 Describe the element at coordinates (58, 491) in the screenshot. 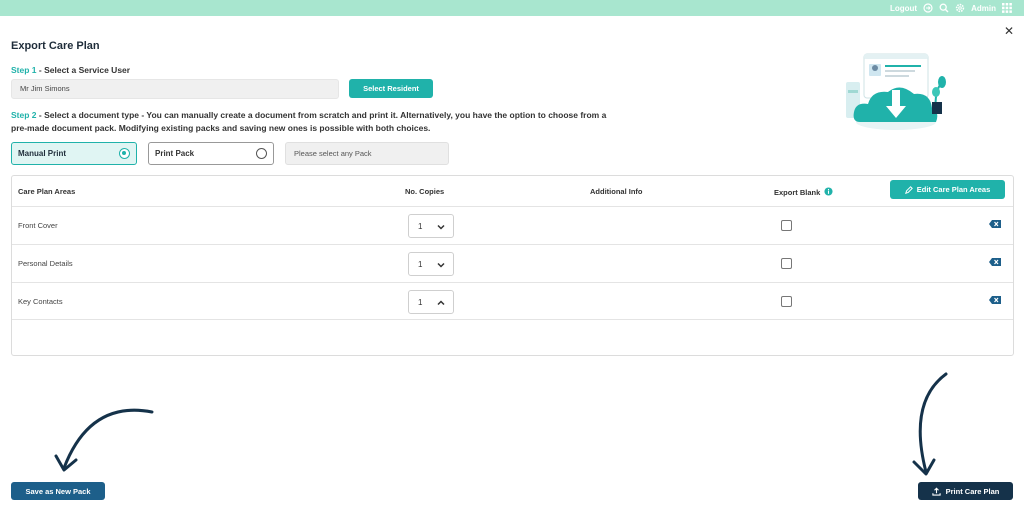

I see `save-as-new-pack-button: Save as New Pack` at that location.